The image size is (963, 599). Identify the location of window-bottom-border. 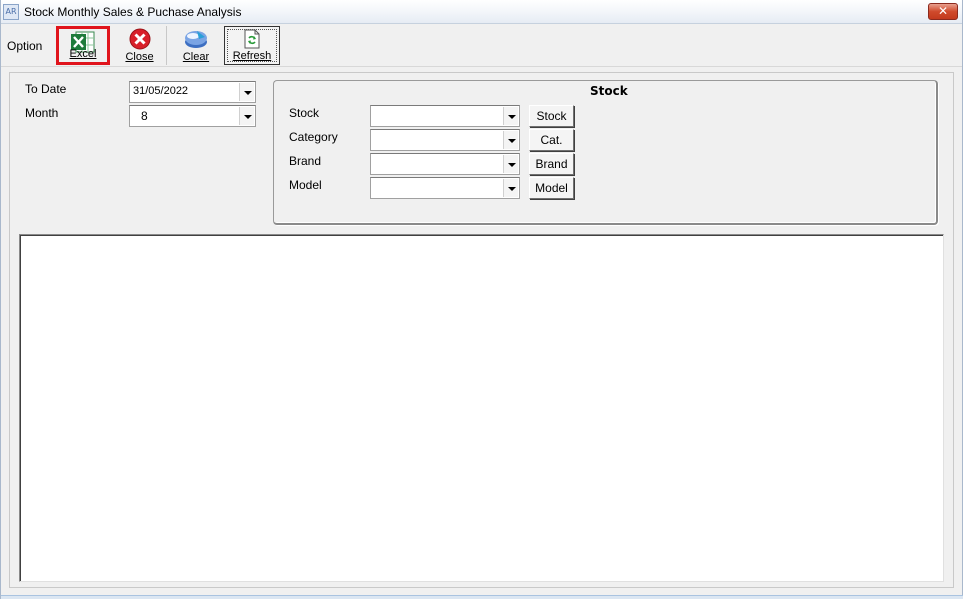
(482, 597).